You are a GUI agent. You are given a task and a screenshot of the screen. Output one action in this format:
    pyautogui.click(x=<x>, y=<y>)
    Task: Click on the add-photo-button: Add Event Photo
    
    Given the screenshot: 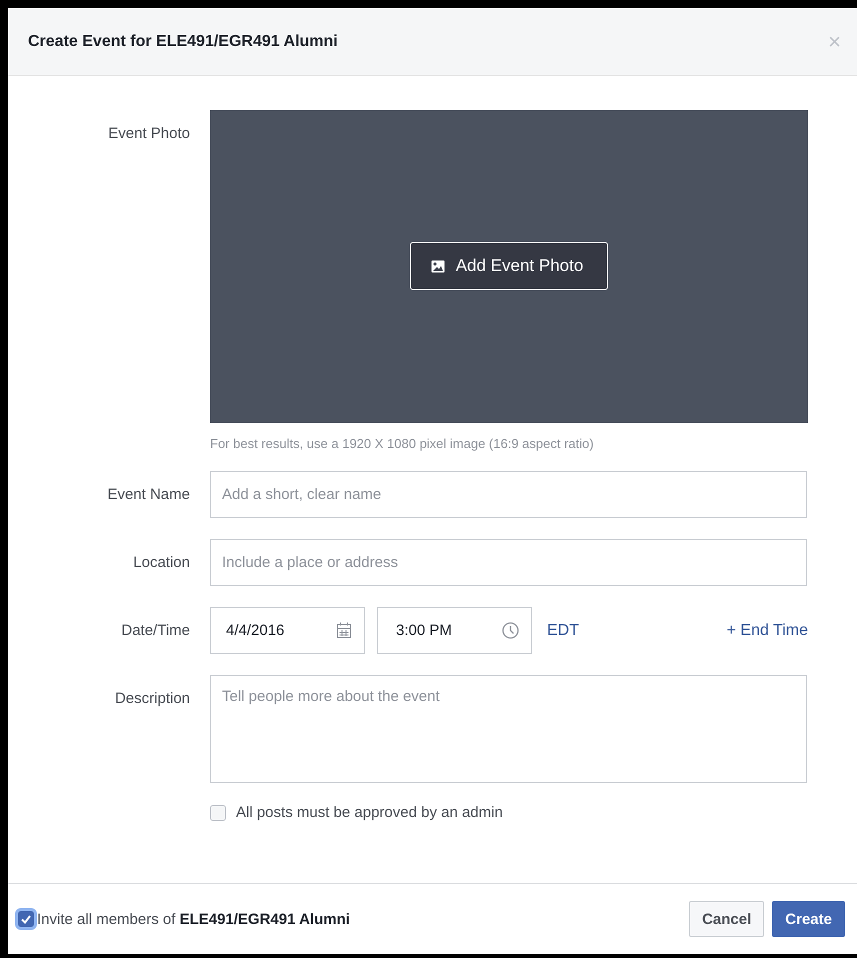 What is the action you would take?
    pyautogui.click(x=509, y=266)
    